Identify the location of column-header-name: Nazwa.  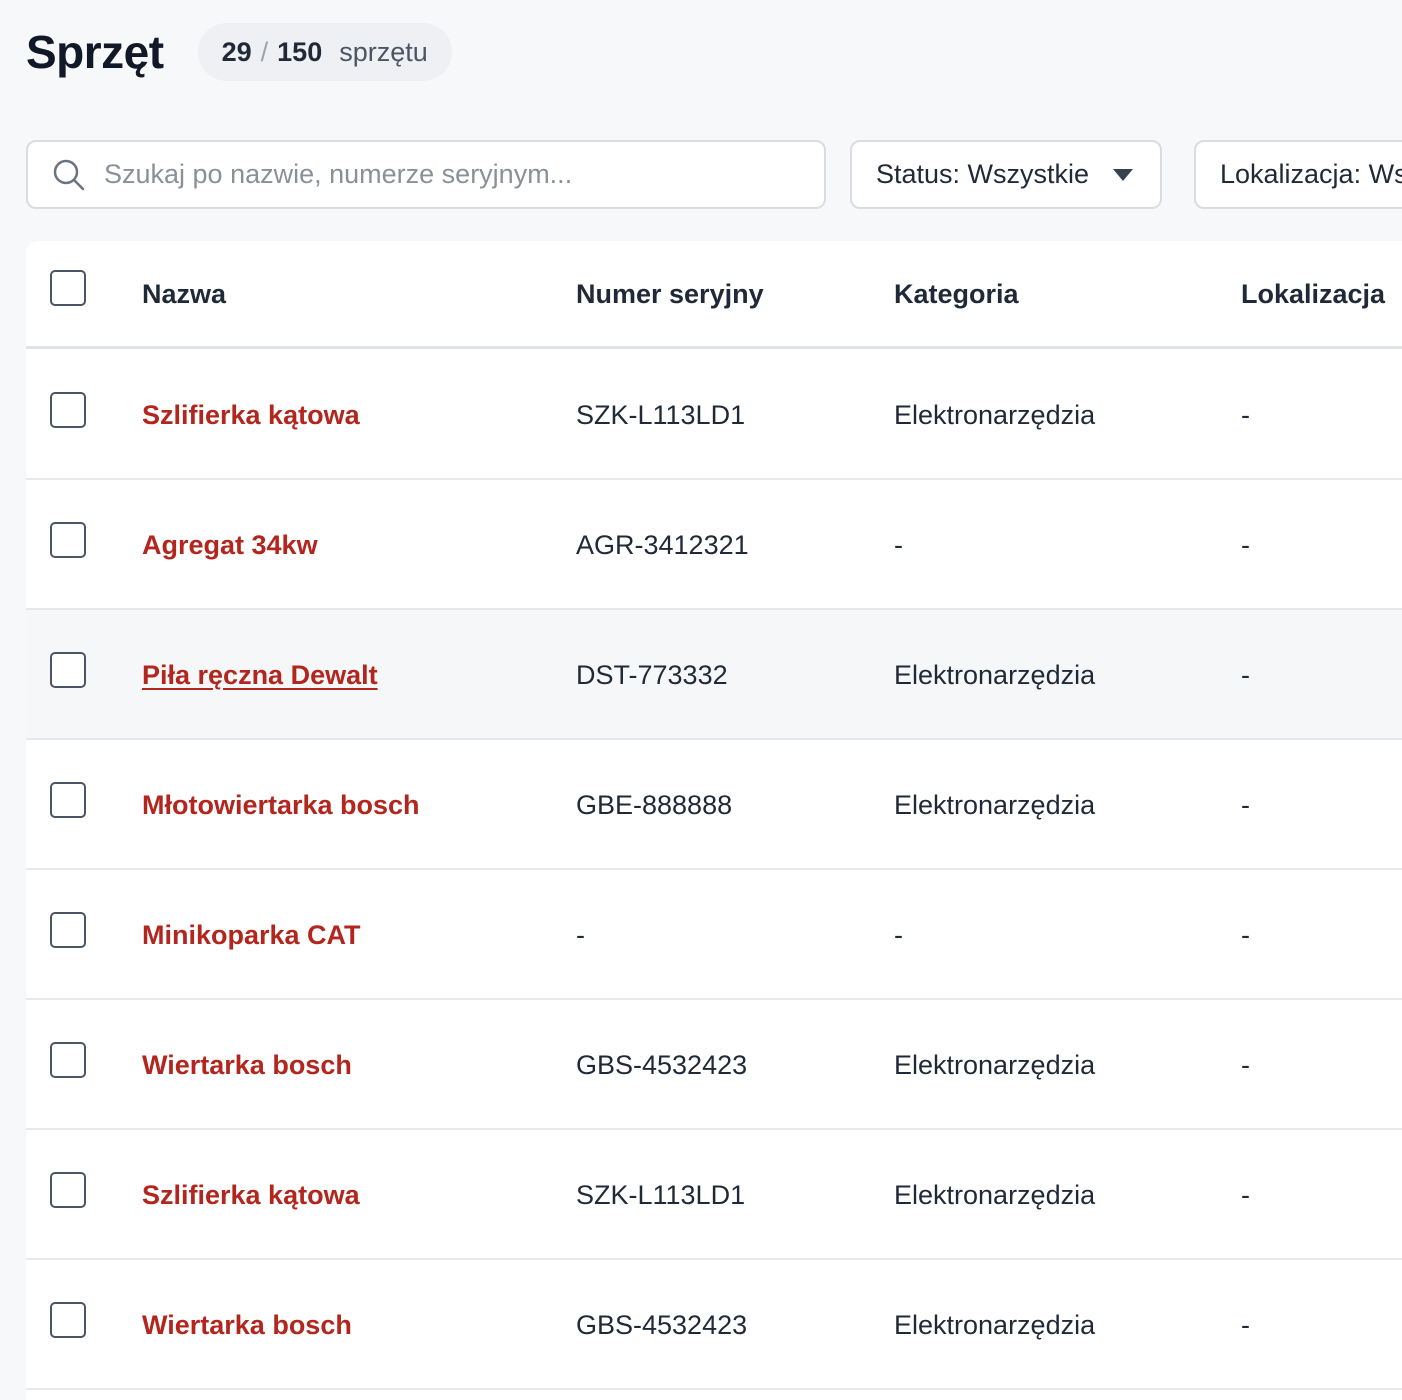
(184, 294).